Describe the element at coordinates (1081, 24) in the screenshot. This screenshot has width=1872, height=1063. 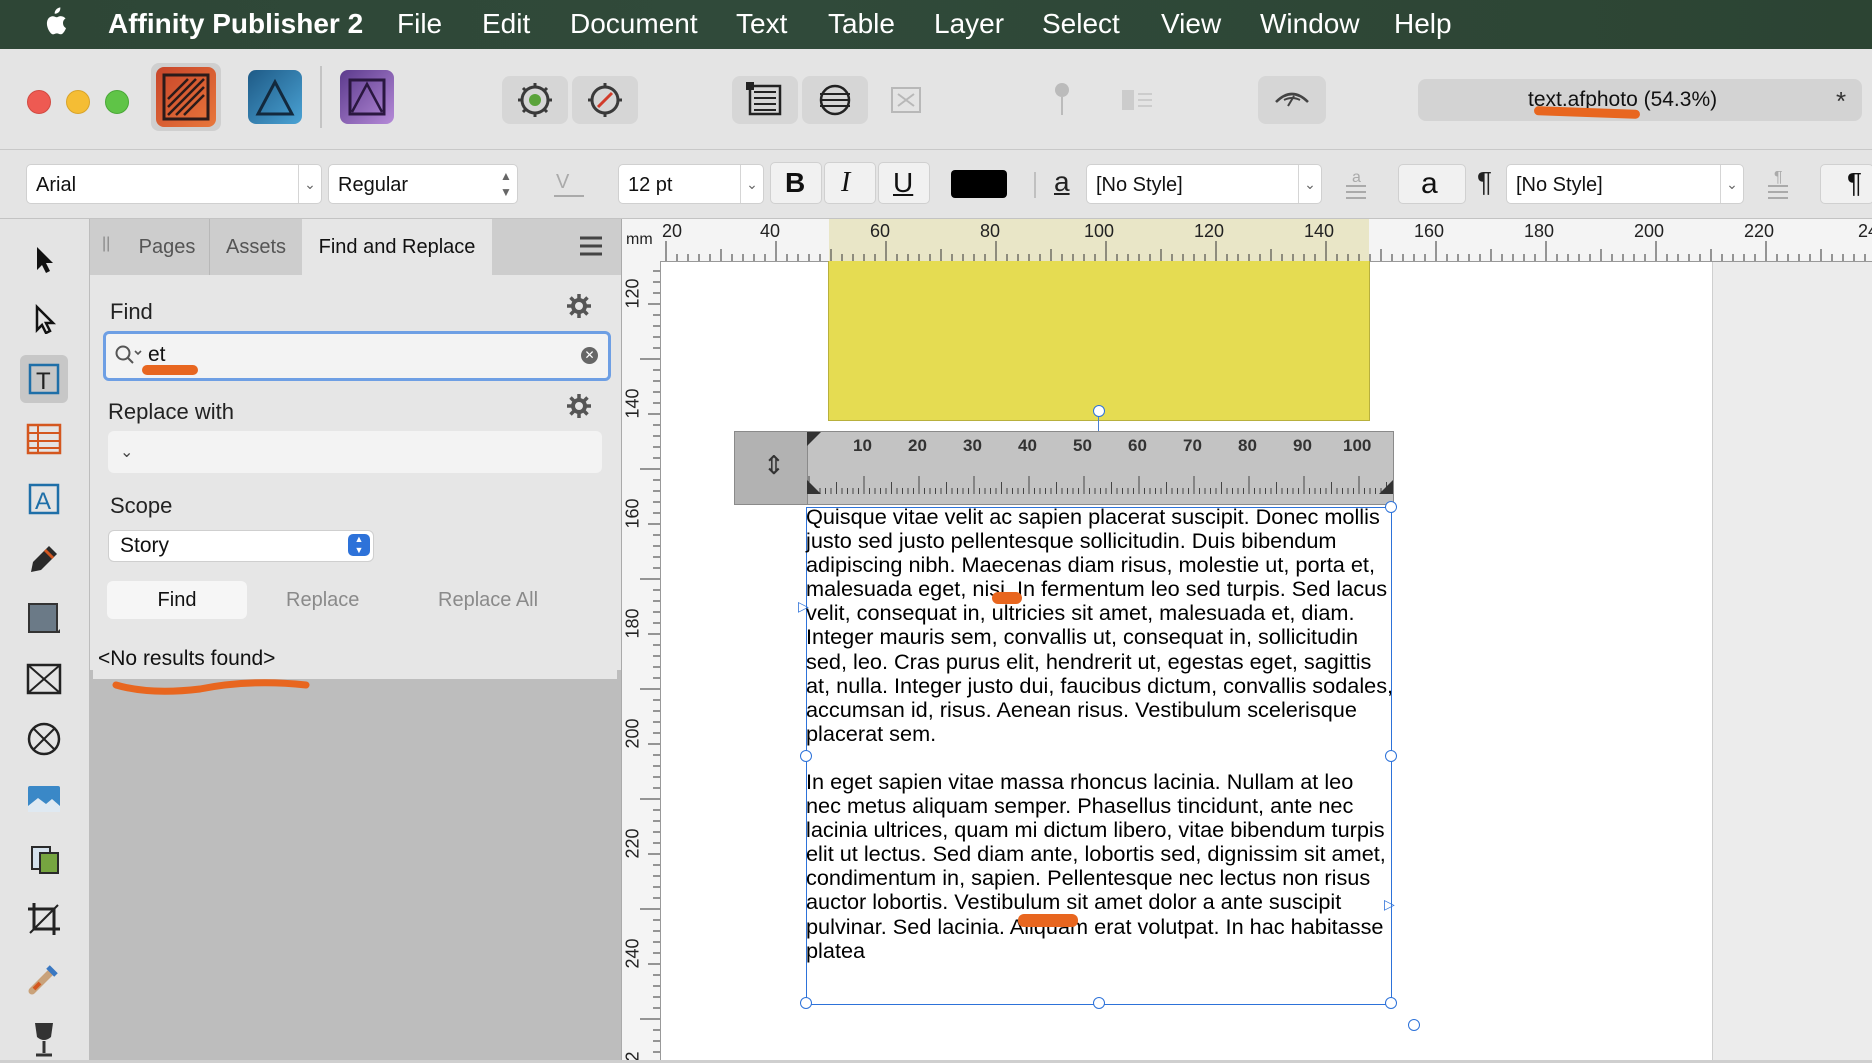
I see `menu-select: Select` at that location.